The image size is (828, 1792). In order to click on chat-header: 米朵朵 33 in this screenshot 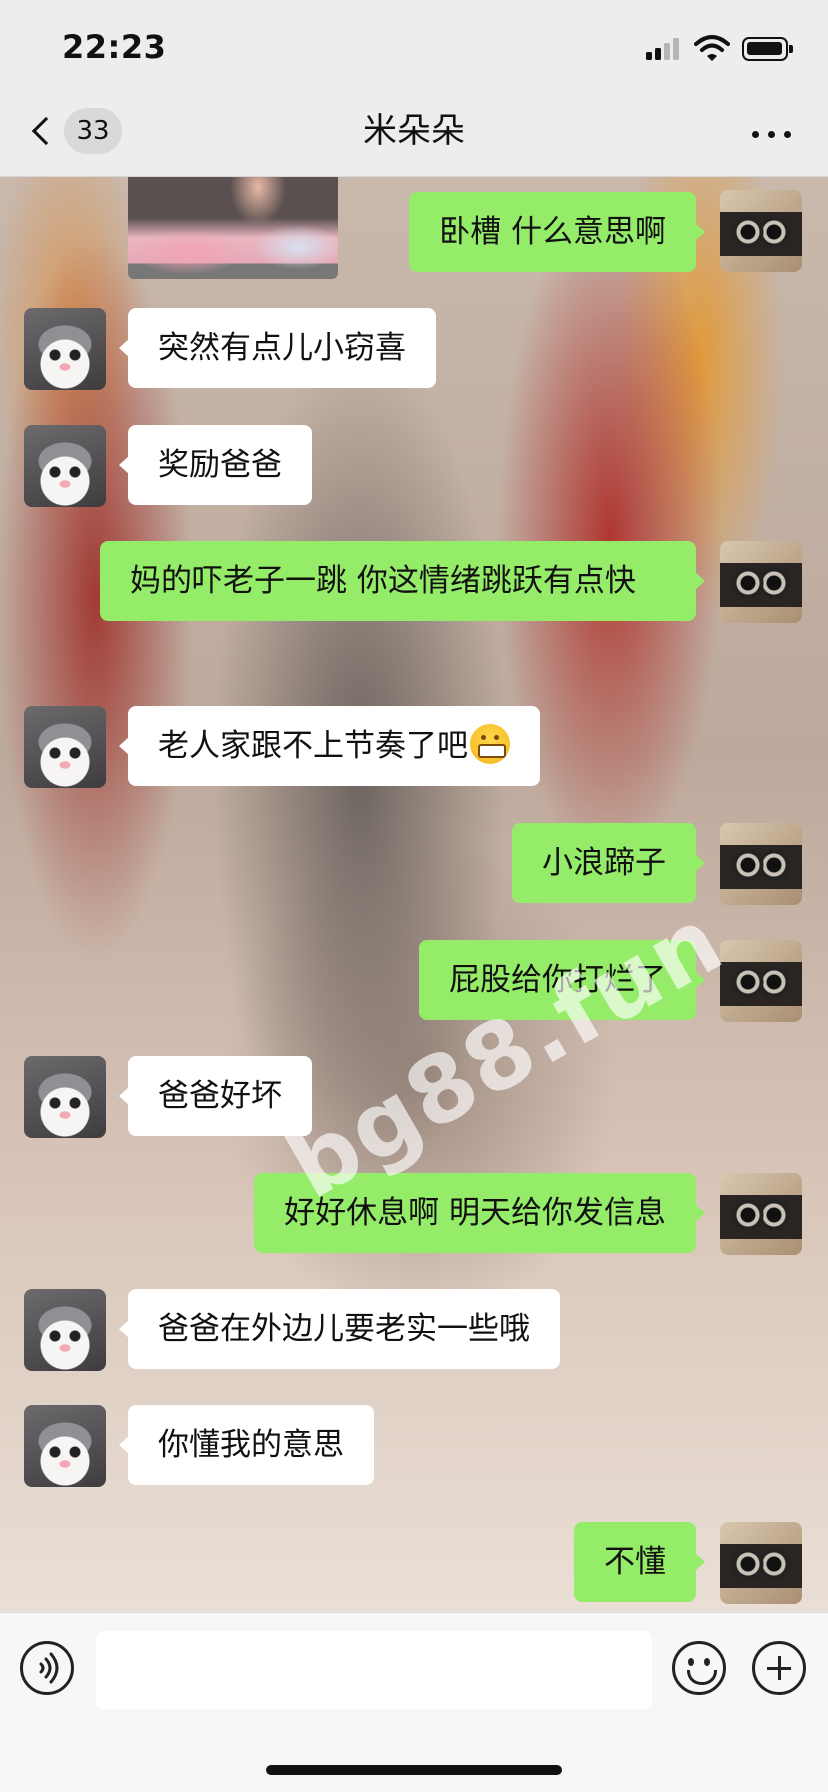, I will do `click(414, 136)`.